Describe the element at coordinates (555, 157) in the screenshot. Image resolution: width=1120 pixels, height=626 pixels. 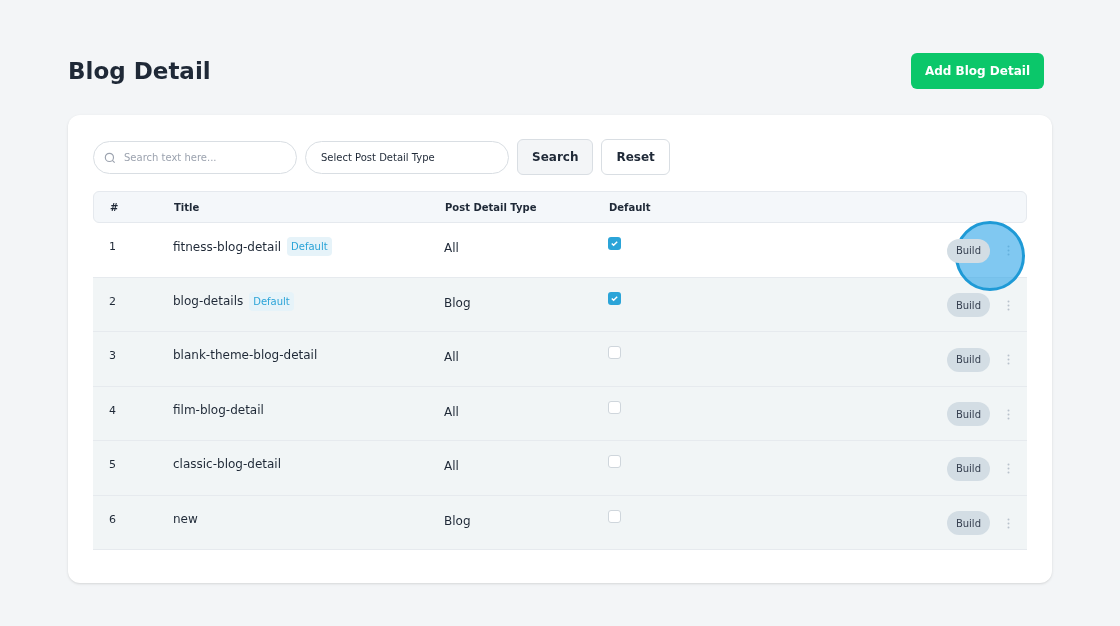
I see `search-button: Search` at that location.